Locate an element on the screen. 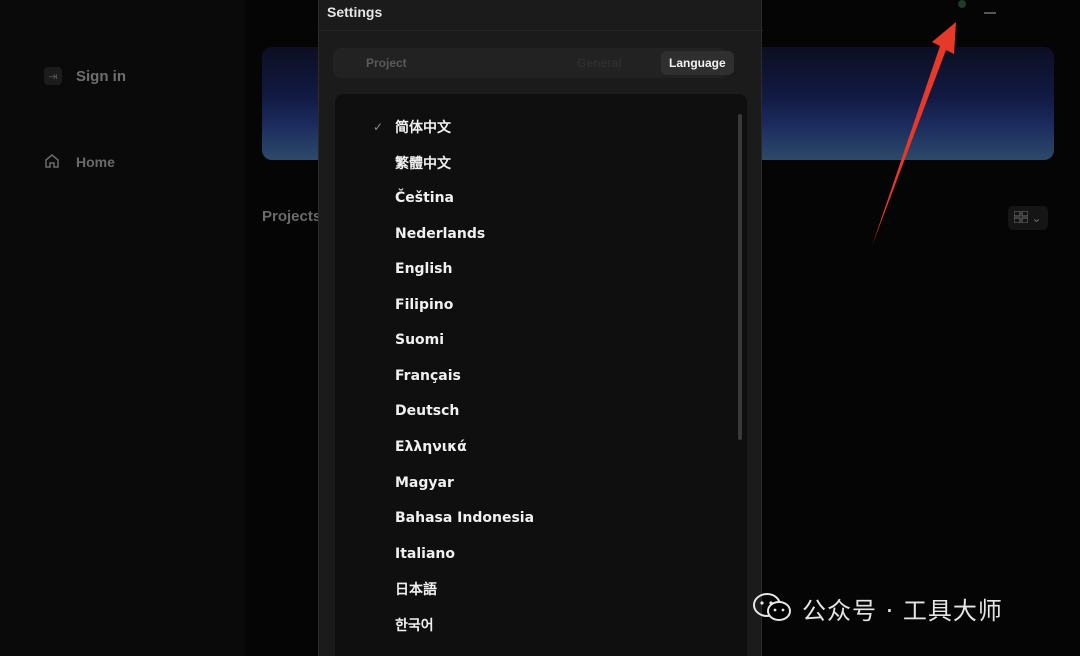 The width and height of the screenshot is (1080, 656). language-name: Français is located at coordinates (428, 376).